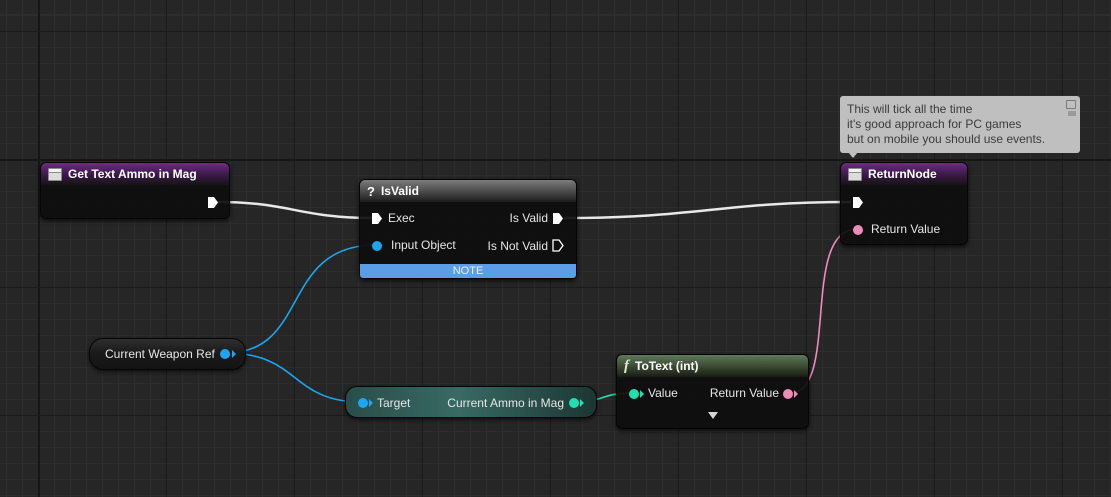 This screenshot has height=497, width=1111. I want to click on return-node: ReturnNode Return Value, so click(904, 203).